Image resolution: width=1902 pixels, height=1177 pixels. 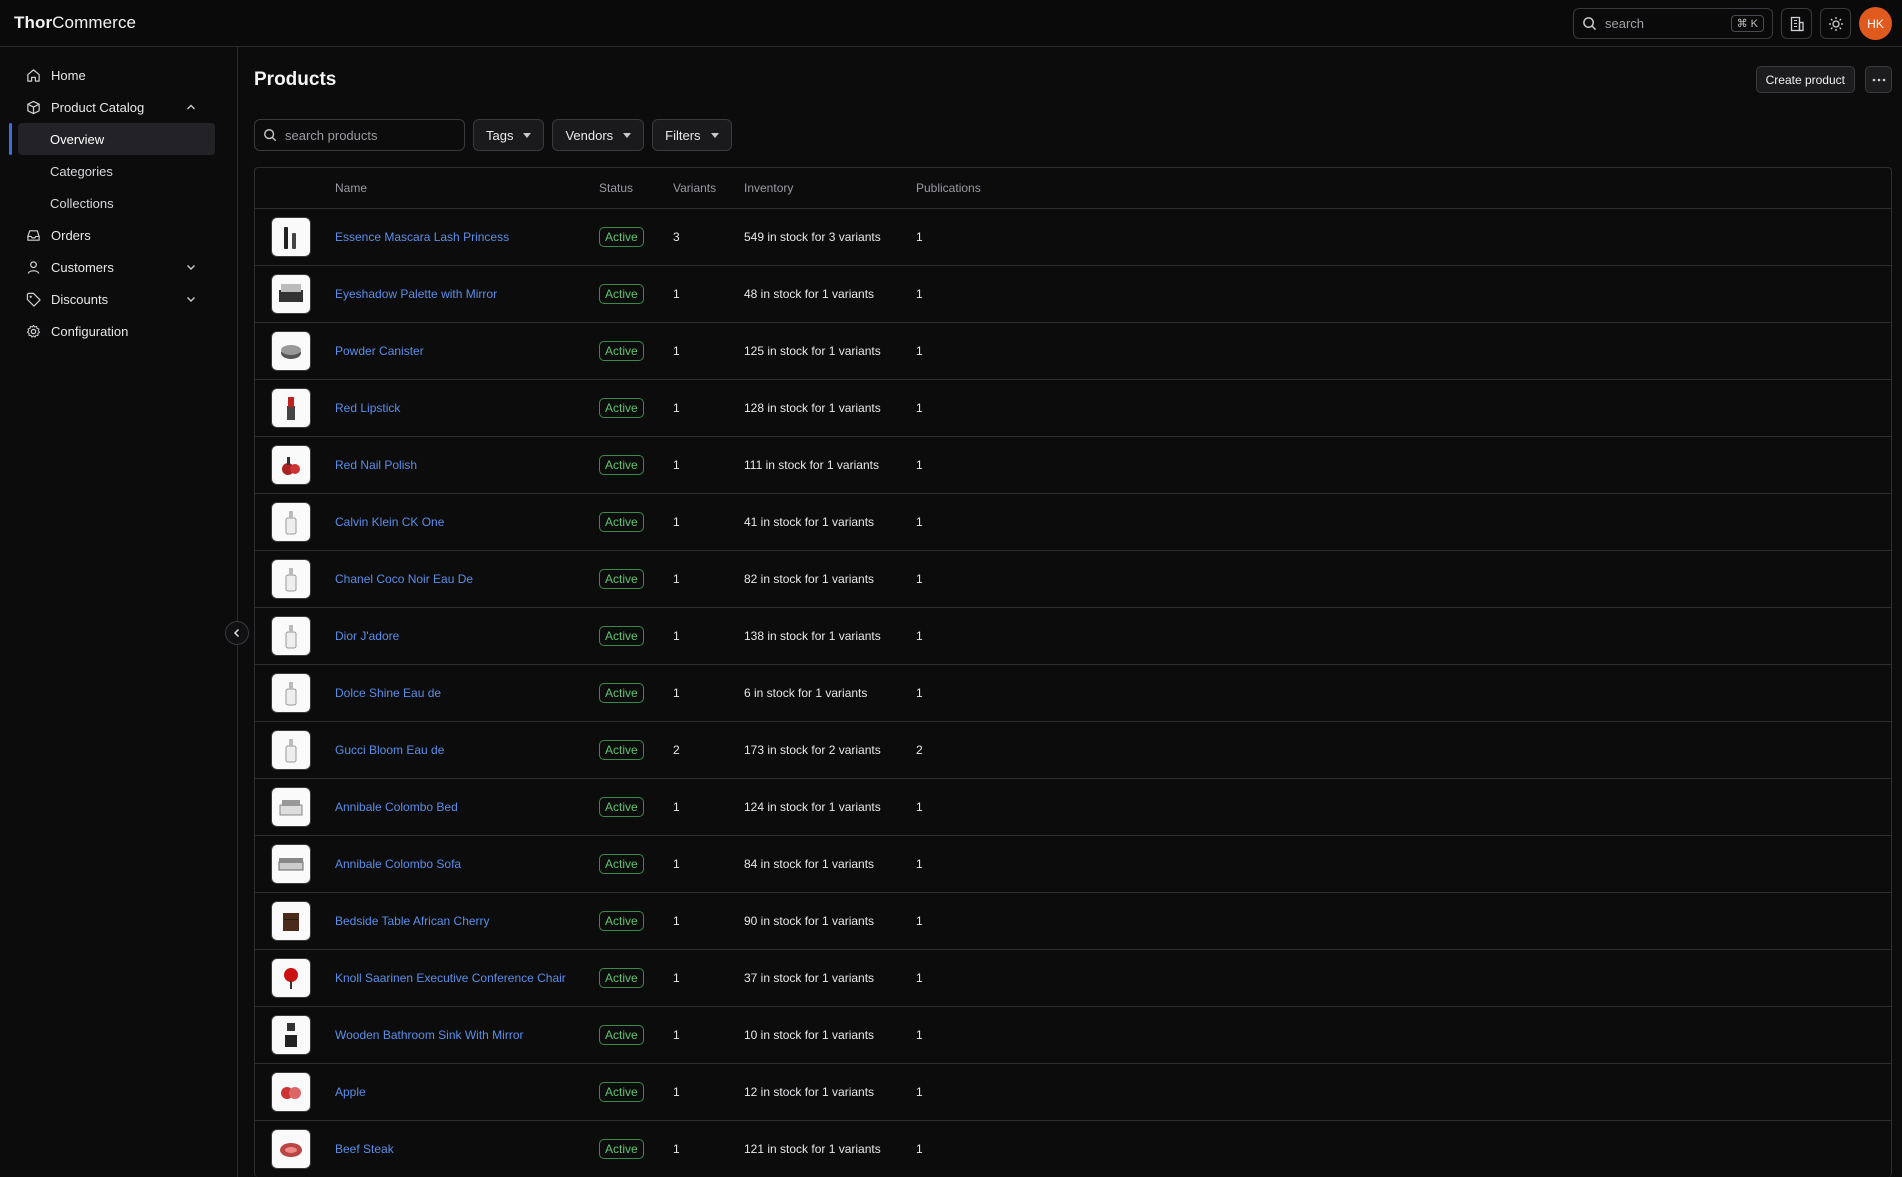 What do you see at coordinates (692, 135) in the screenshot?
I see `filters-button: Filters` at bounding box center [692, 135].